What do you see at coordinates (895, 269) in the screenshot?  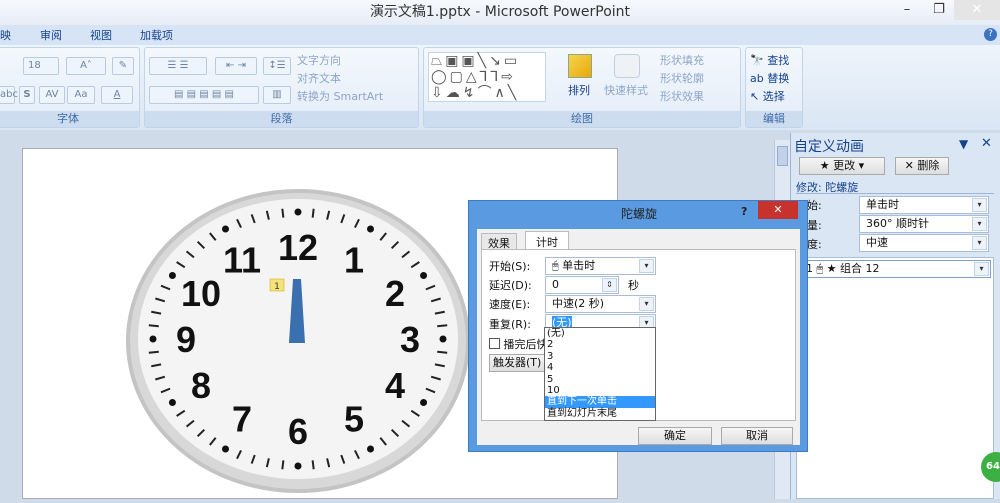 I see `animation-list-item: 1 🖱 ★ 组合 12 ▾` at bounding box center [895, 269].